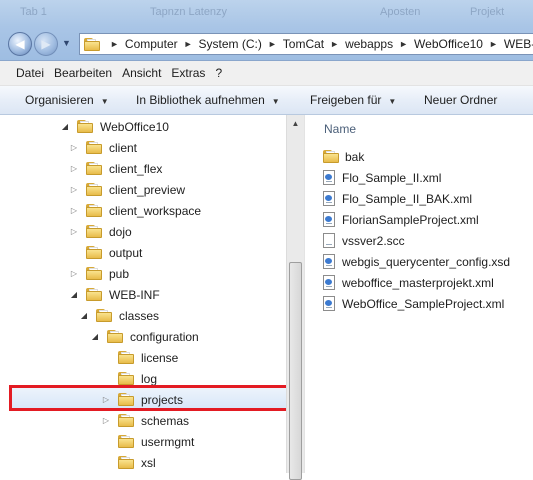  I want to click on breadcrumb-system-c: System (C:), so click(230, 44).